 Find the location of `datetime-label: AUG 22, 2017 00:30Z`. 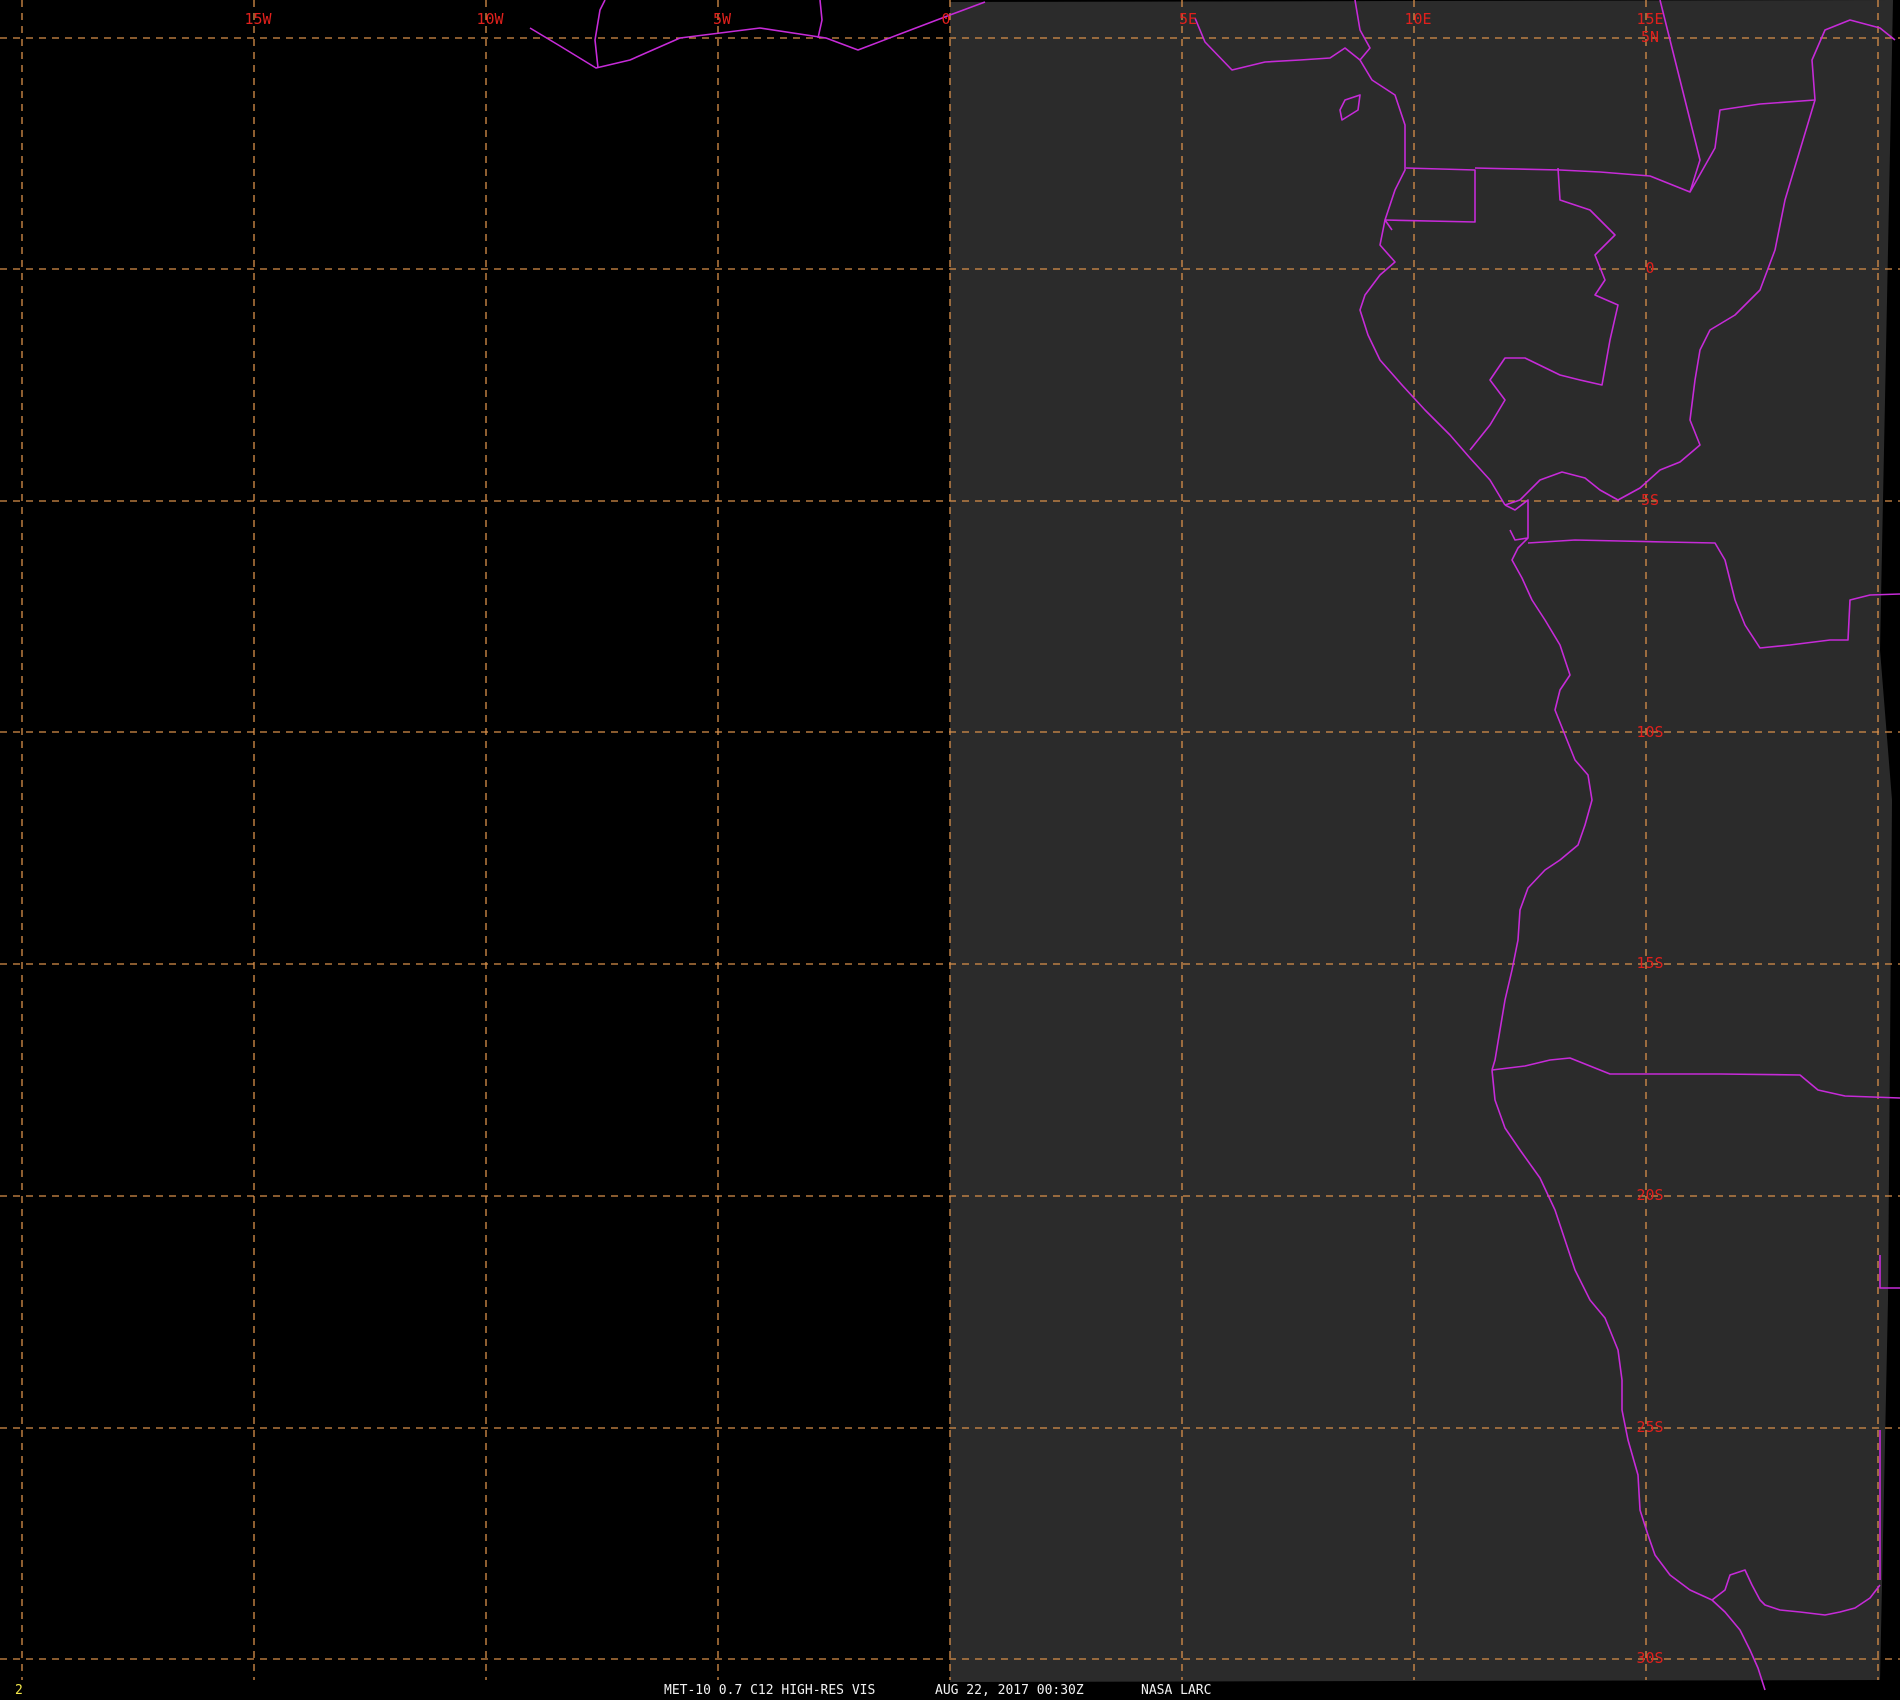

datetime-label: AUG 22, 2017 00:30Z is located at coordinates (1009, 1690).